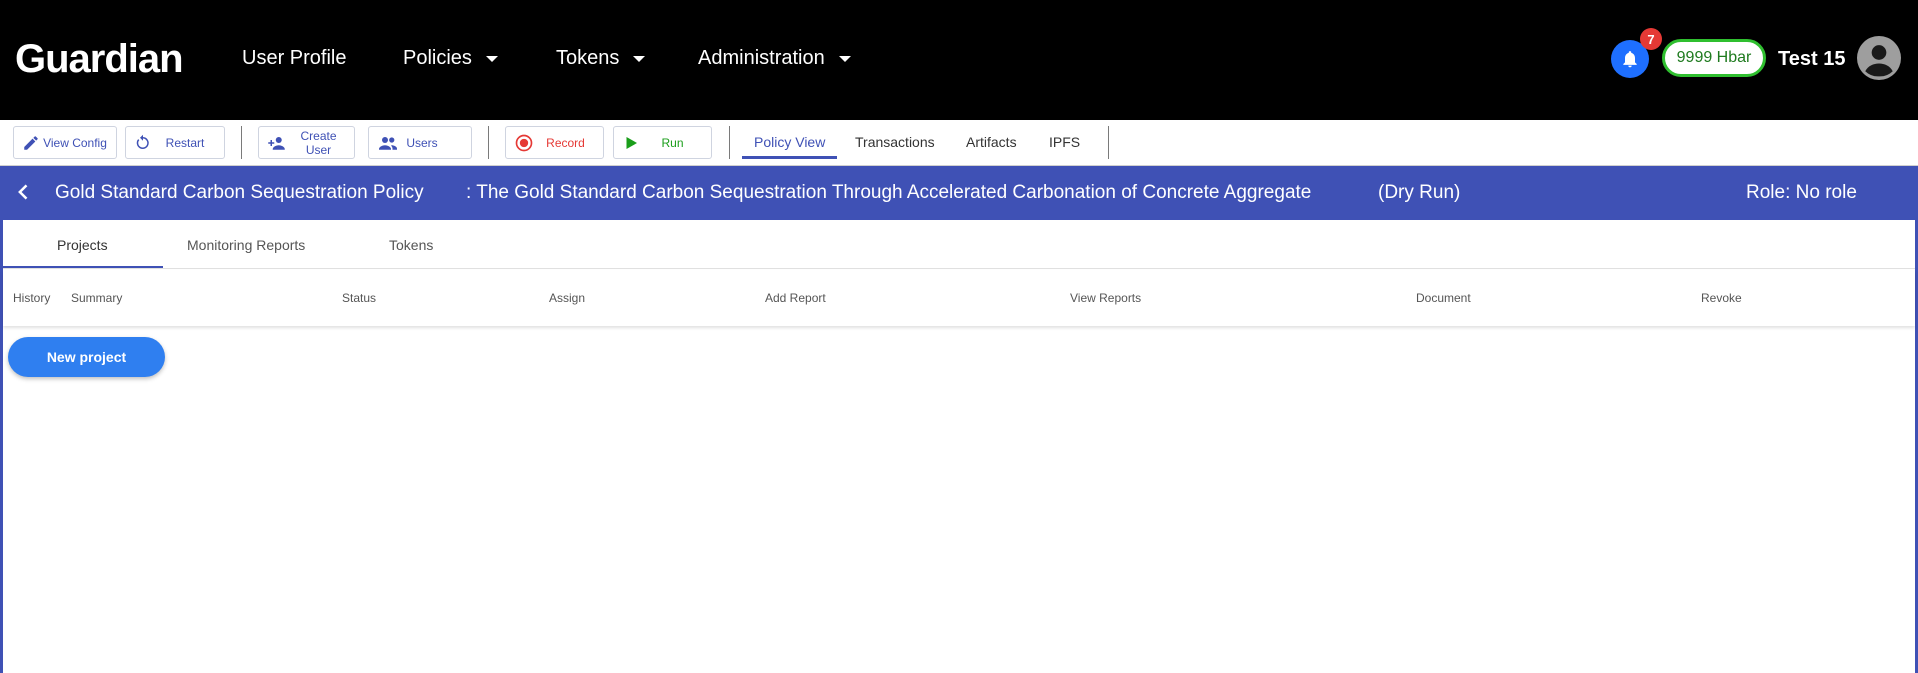 This screenshot has height=673, width=1918. Describe the element at coordinates (991, 142) in the screenshot. I see `tab-artifacts: Artifacts` at that location.